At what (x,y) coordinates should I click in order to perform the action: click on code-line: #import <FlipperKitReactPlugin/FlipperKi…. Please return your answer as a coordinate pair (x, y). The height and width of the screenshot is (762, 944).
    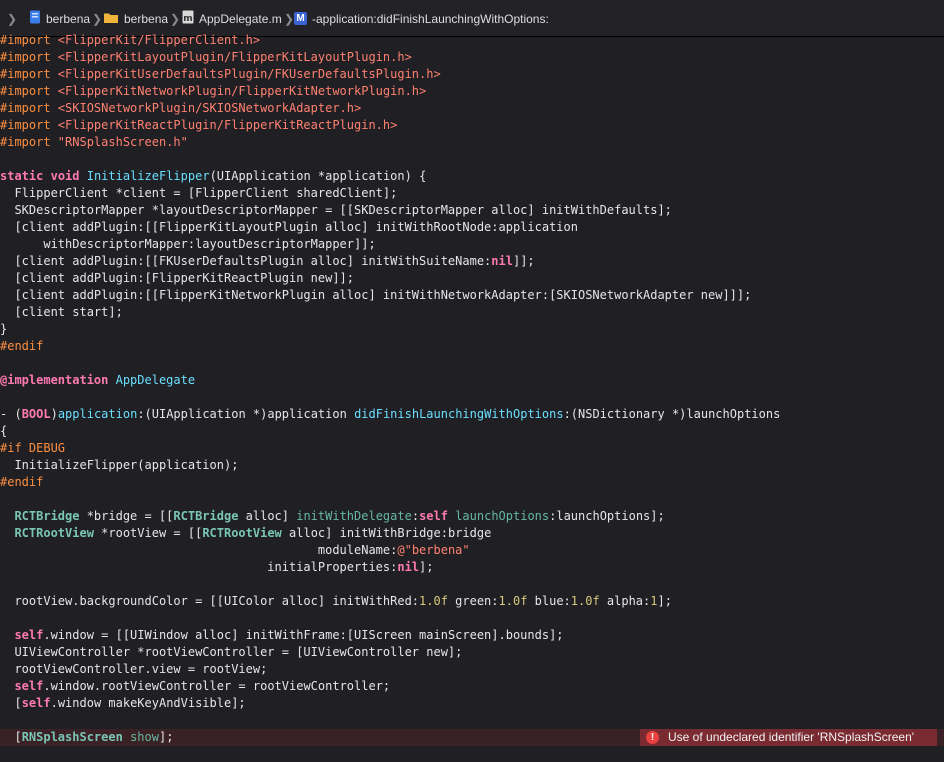
    Looking at the image, I should click on (472, 125).